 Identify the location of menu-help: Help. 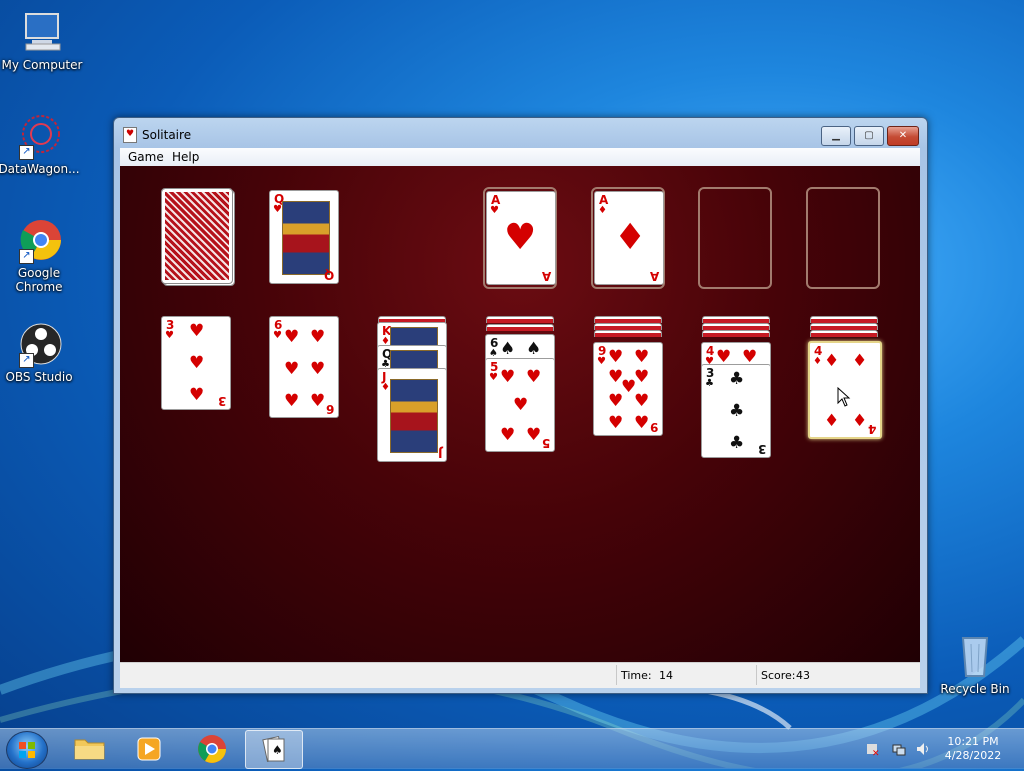
(185, 157).